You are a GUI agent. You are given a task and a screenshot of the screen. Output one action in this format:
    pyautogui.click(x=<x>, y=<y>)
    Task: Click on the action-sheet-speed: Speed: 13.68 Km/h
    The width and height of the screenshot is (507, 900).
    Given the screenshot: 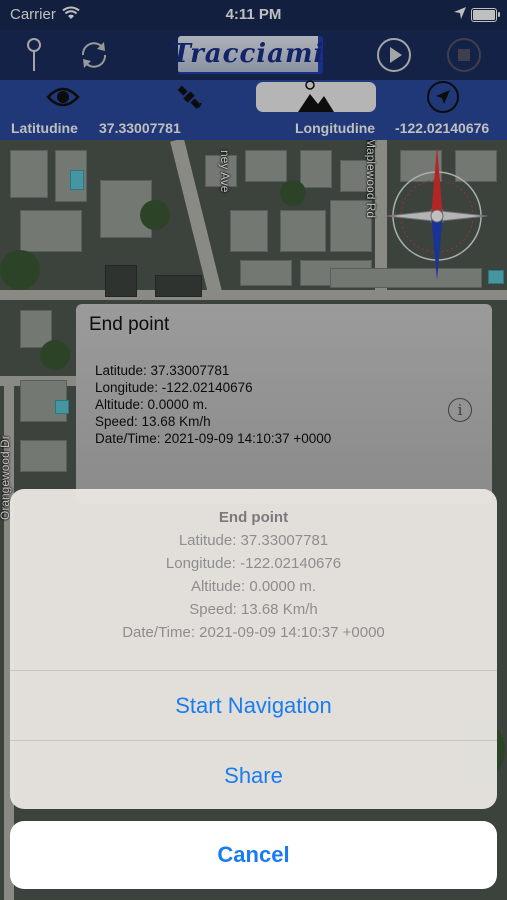 What is the action you would take?
    pyautogui.click(x=253, y=609)
    